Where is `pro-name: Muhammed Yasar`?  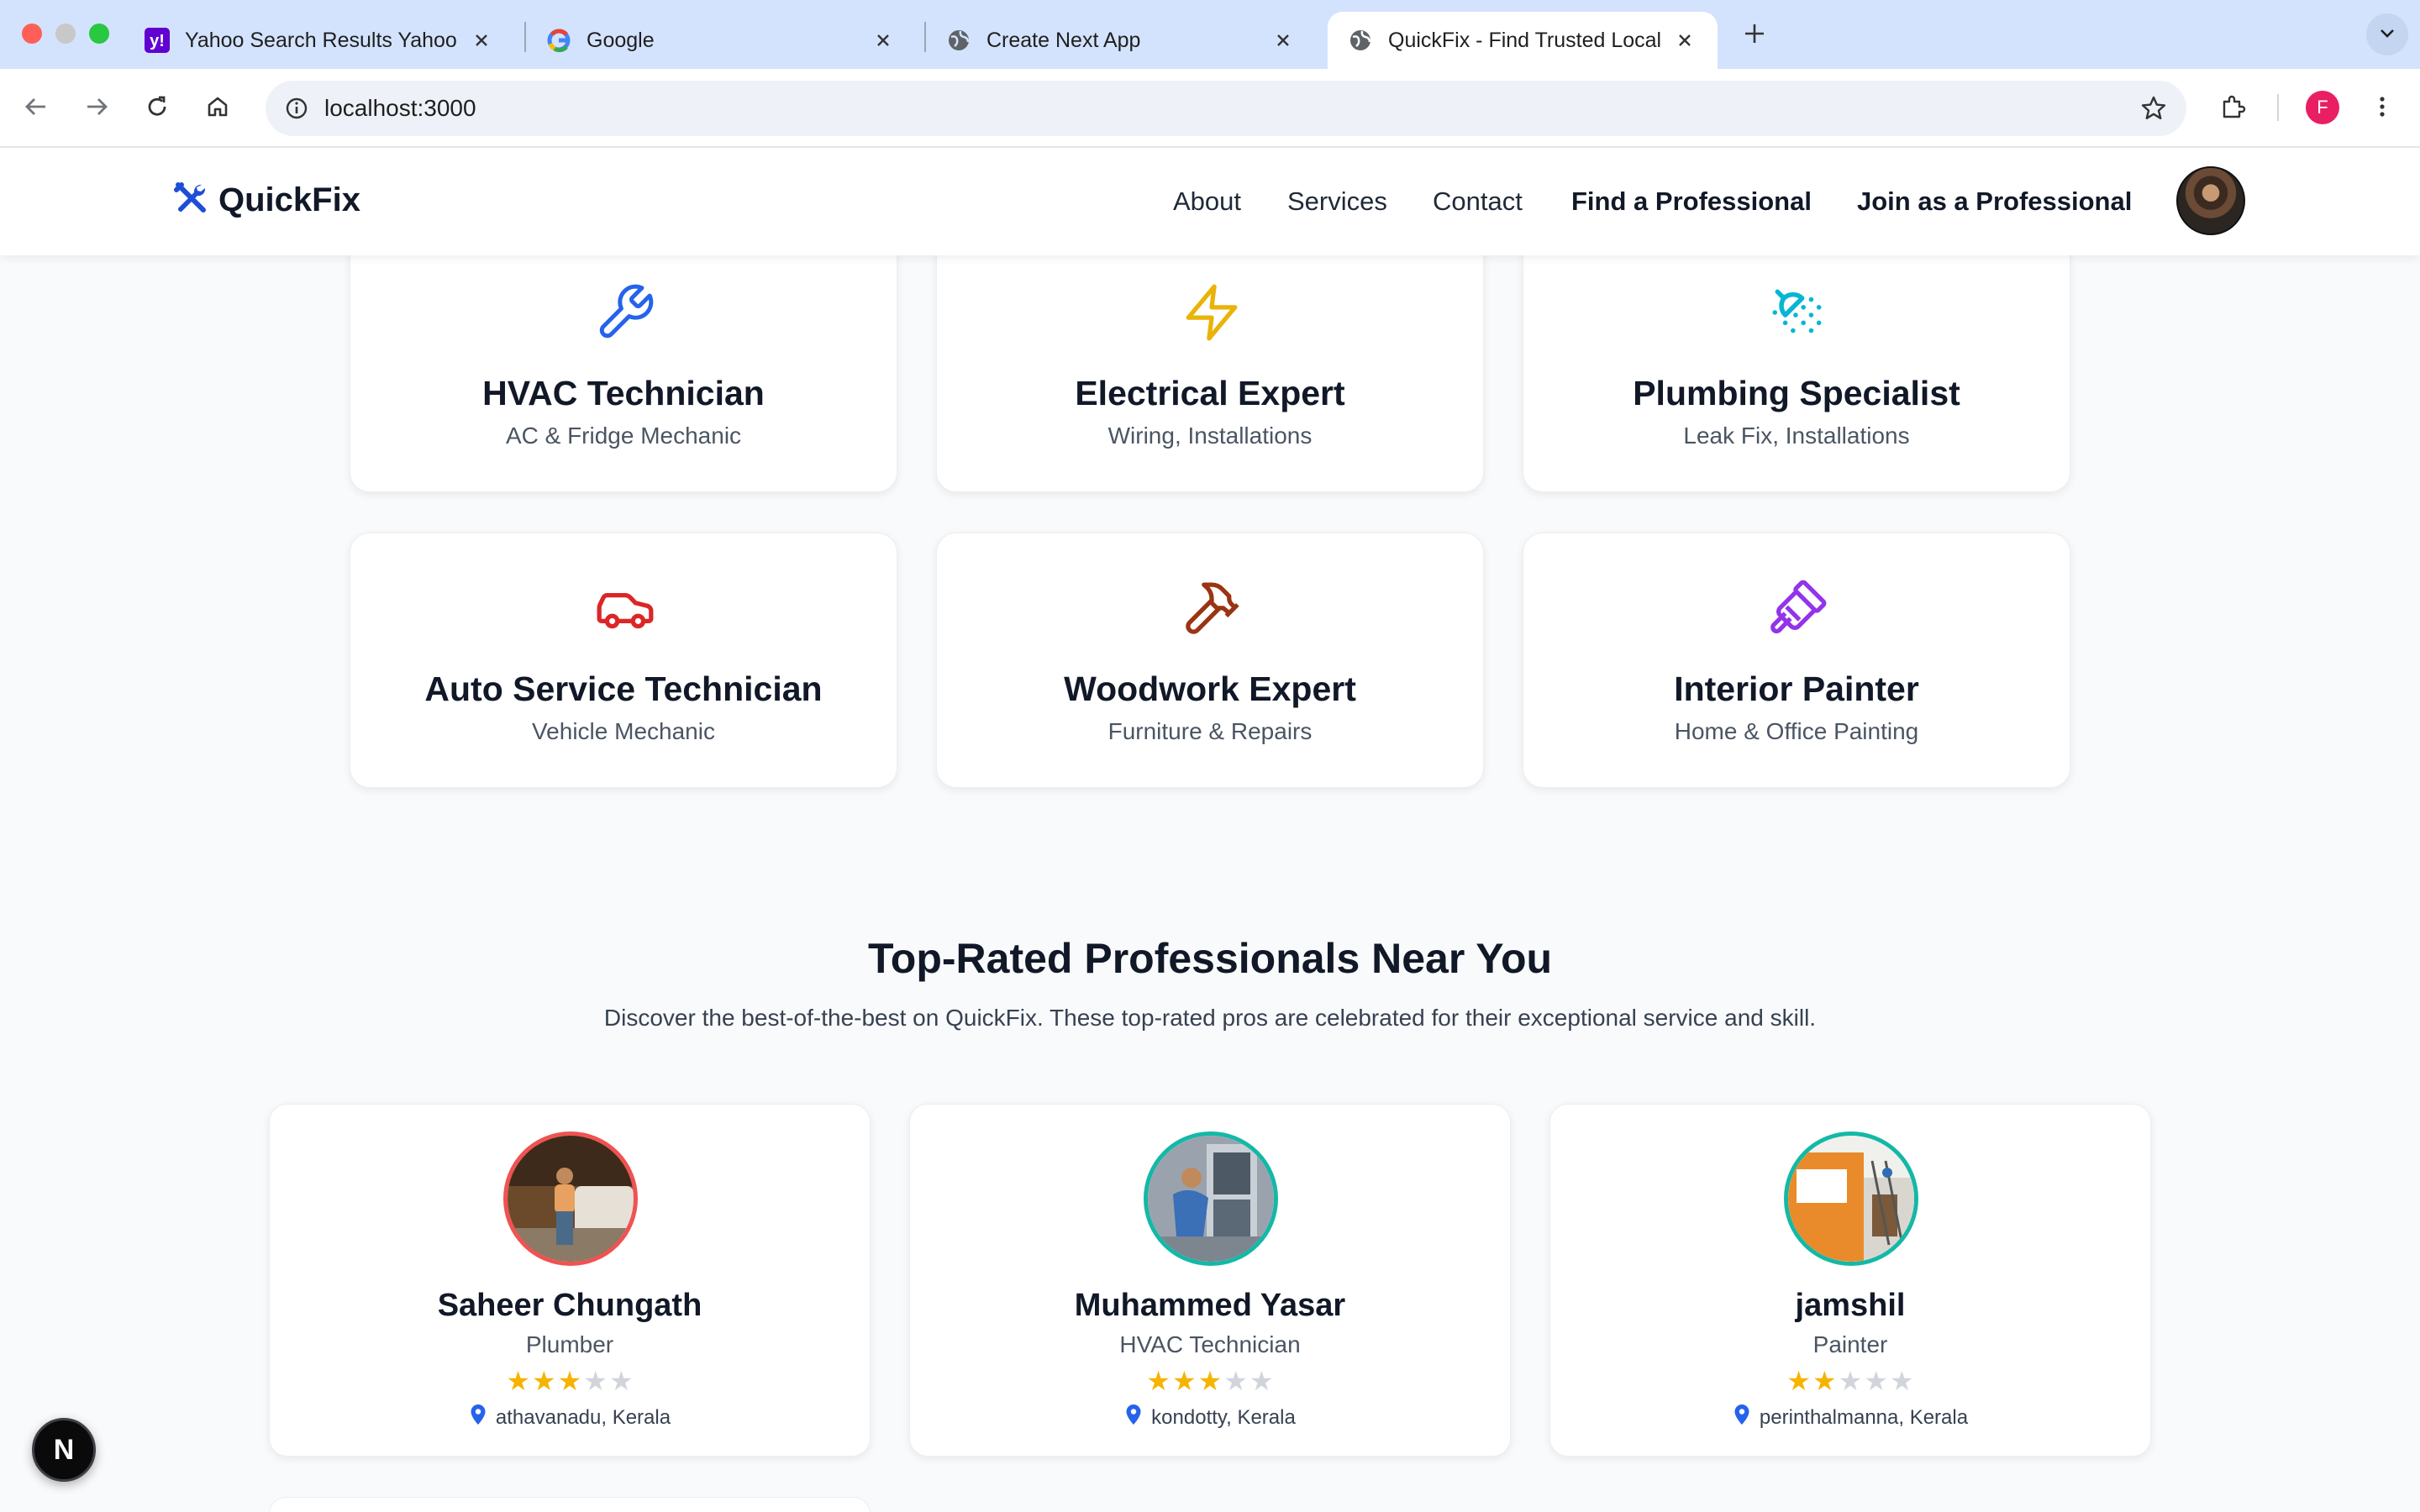
pro-name: Muhammed Yasar is located at coordinates (1210, 1305).